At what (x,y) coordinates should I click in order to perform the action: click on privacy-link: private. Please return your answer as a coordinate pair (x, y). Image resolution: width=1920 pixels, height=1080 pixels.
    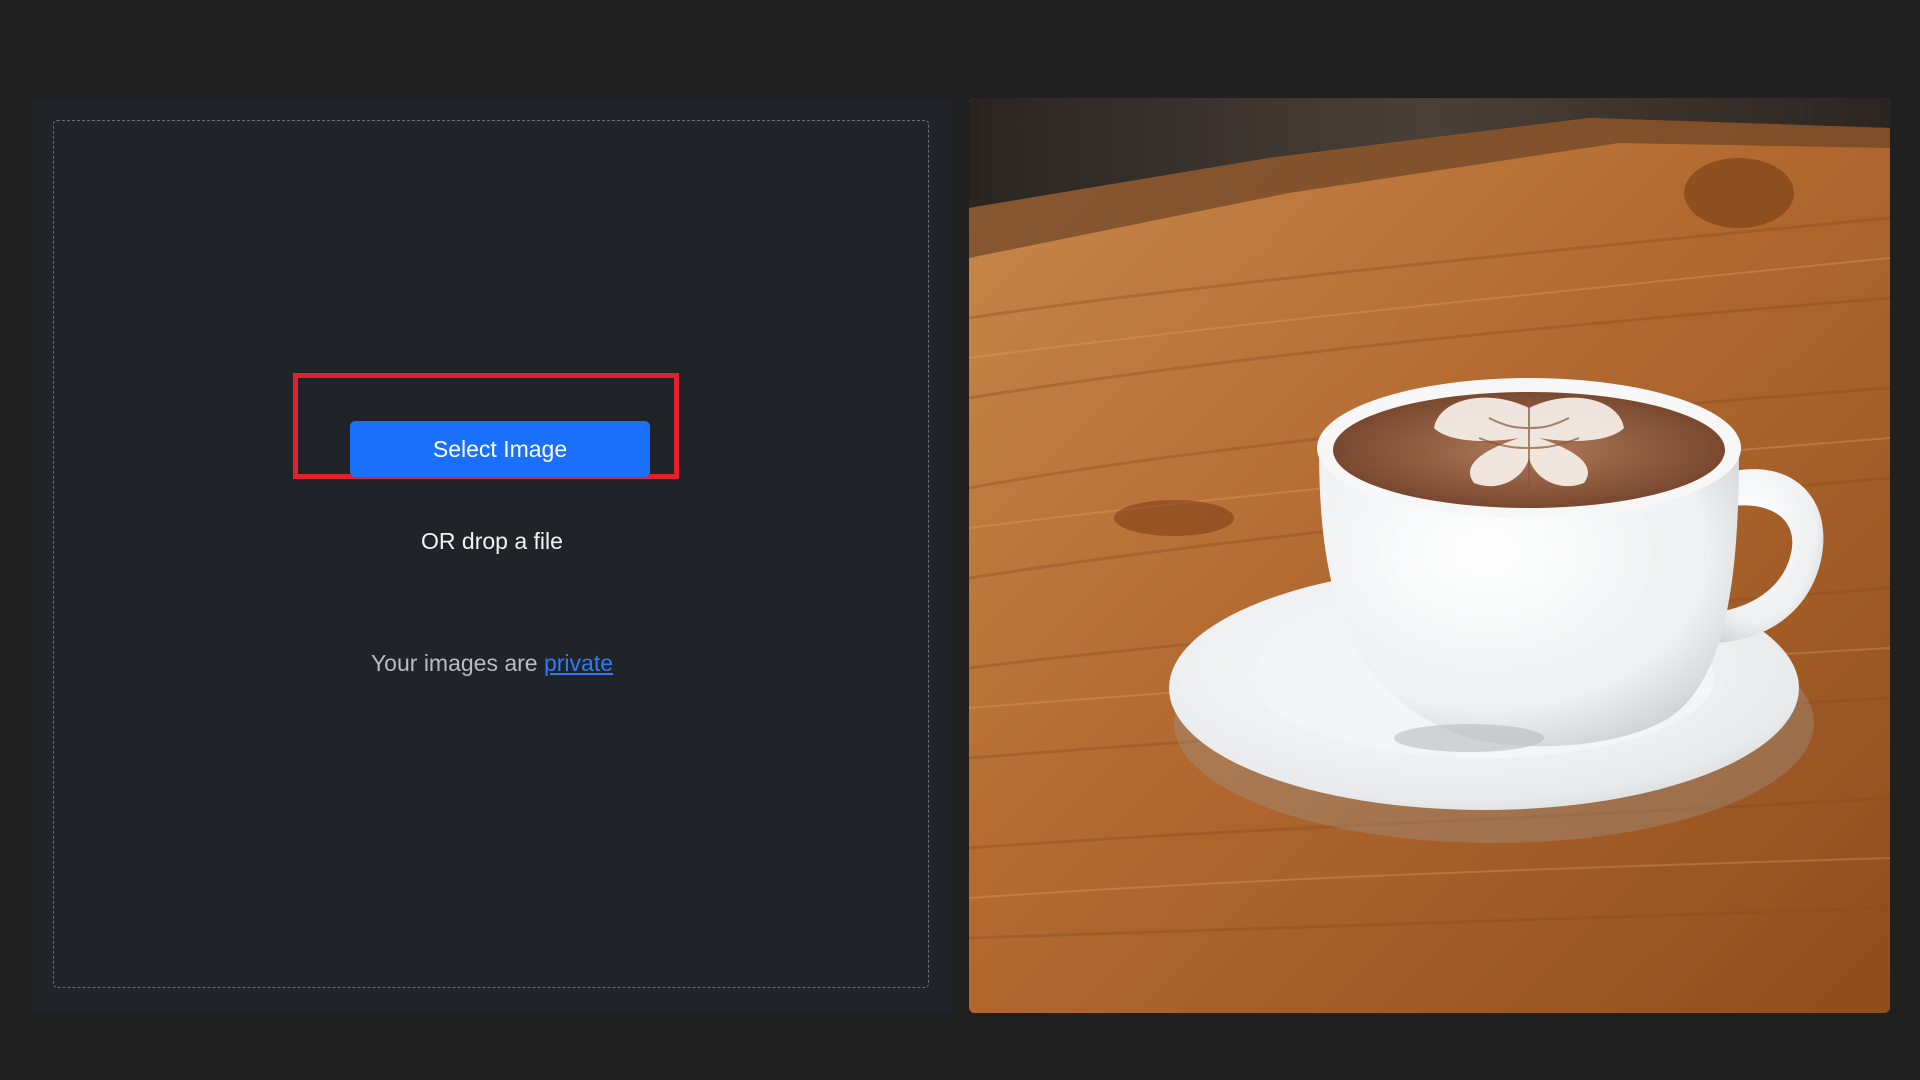
    Looking at the image, I should click on (578, 663).